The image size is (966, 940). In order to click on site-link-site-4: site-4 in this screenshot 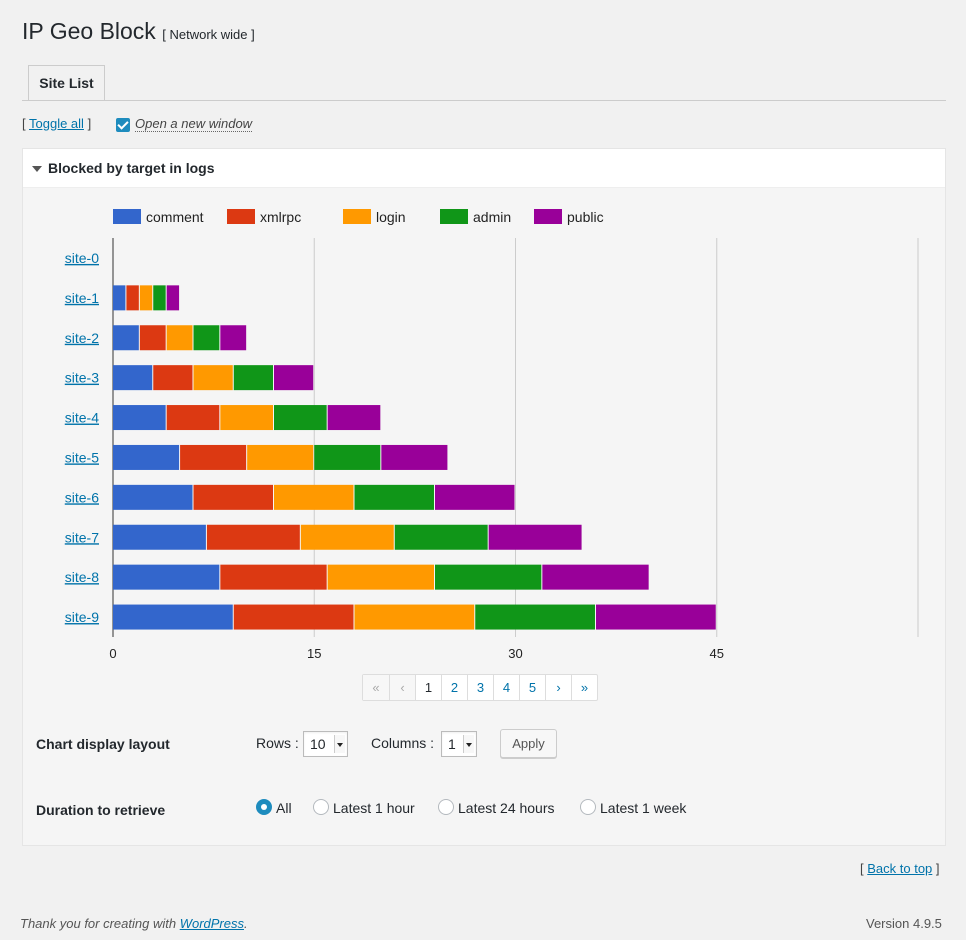, I will do `click(82, 418)`.